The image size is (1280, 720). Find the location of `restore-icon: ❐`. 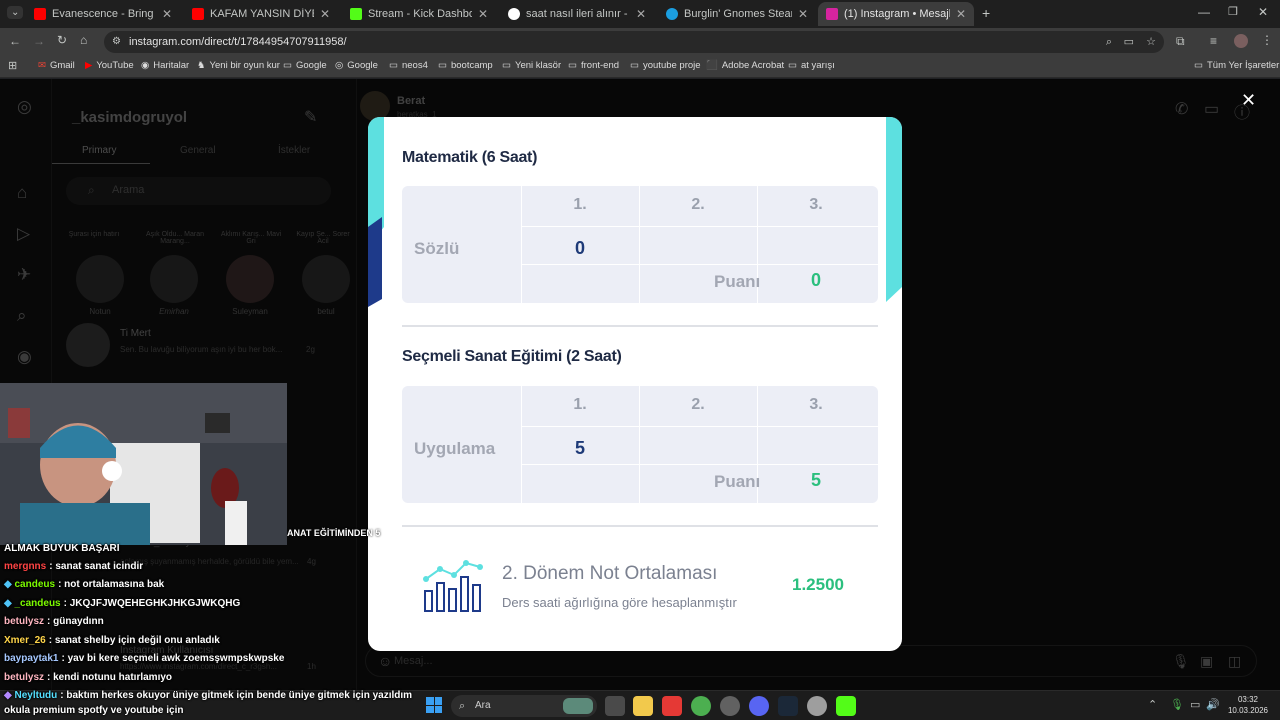

restore-icon: ❐ is located at coordinates (1233, 11).